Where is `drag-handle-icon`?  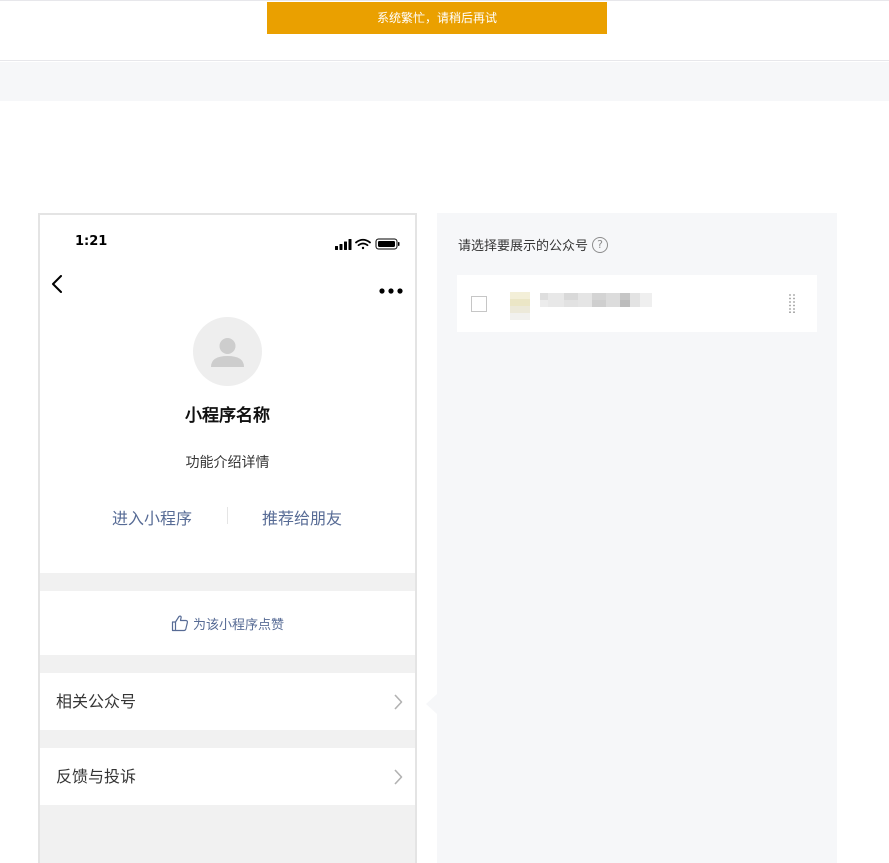
drag-handle-icon is located at coordinates (792, 304).